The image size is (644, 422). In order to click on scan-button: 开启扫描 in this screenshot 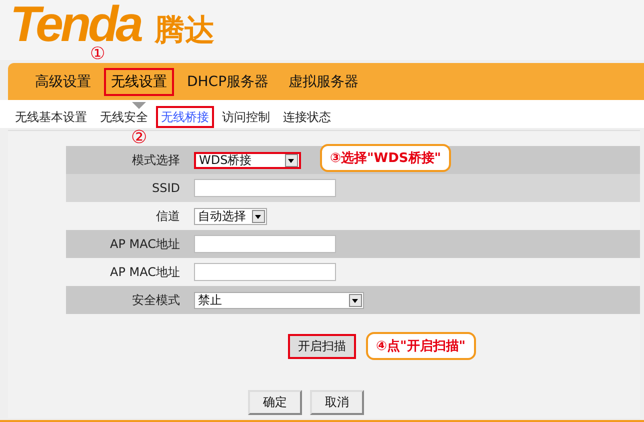, I will do `click(322, 346)`.